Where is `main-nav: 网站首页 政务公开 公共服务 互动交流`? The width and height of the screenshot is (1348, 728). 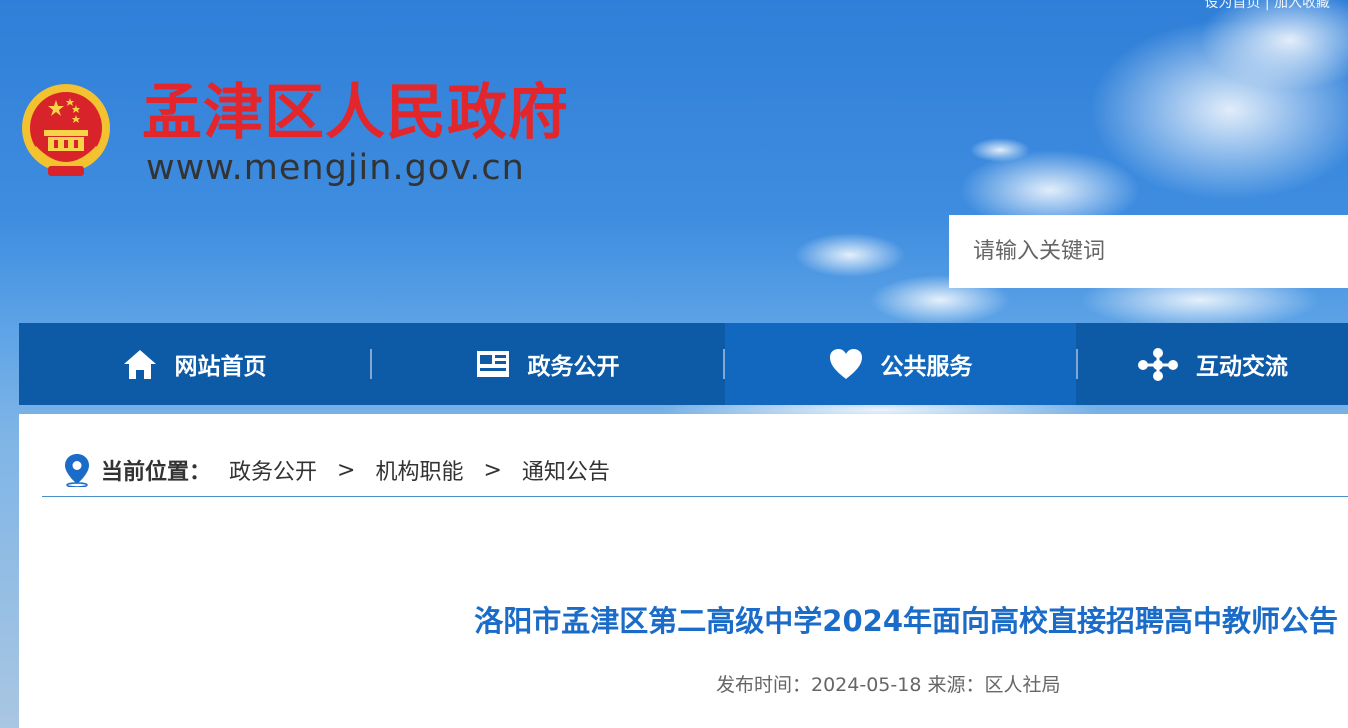
main-nav: 网站首页 政务公开 公共服务 互动交流 is located at coordinates (683, 364).